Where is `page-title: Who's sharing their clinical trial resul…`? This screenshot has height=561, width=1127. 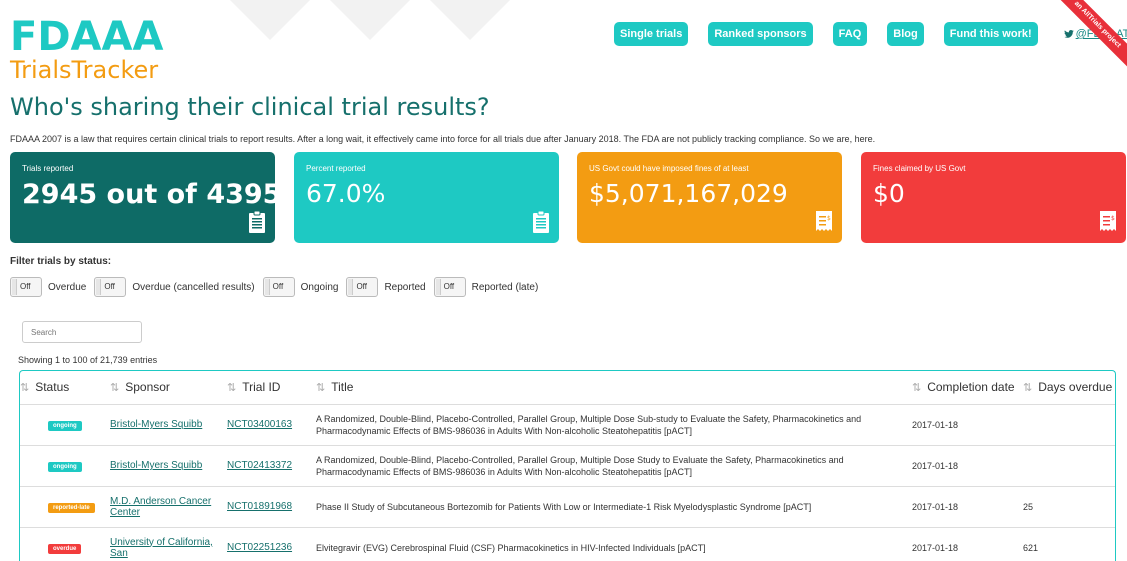 page-title: Who's sharing their clinical trial resul… is located at coordinates (250, 107).